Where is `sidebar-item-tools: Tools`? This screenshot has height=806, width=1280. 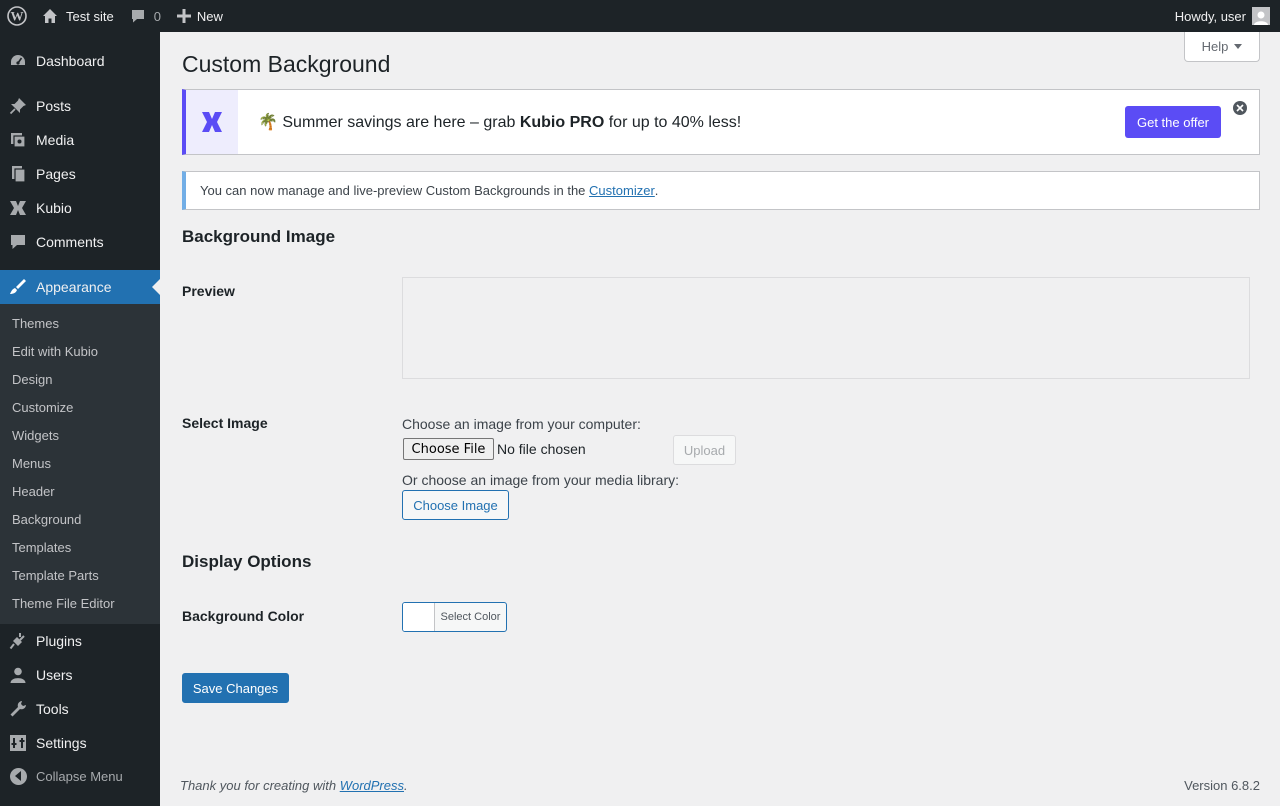 sidebar-item-tools: Tools is located at coordinates (80, 709).